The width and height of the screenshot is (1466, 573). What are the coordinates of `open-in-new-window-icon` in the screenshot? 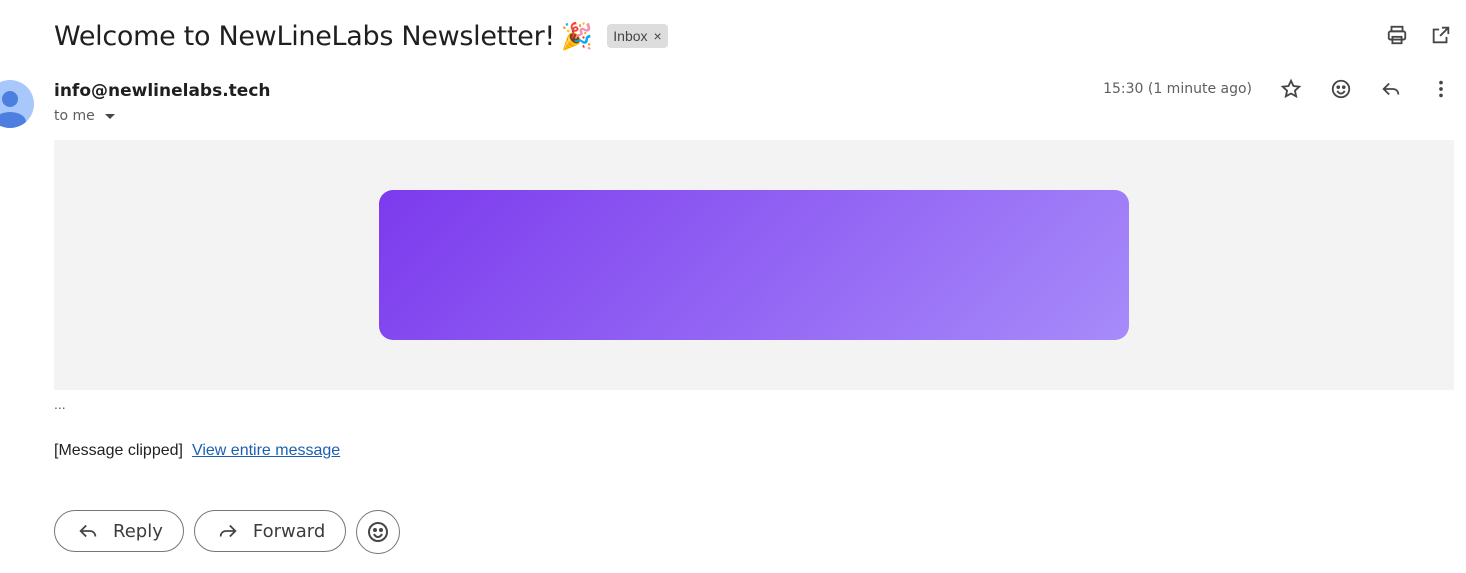 It's located at (1441, 35).